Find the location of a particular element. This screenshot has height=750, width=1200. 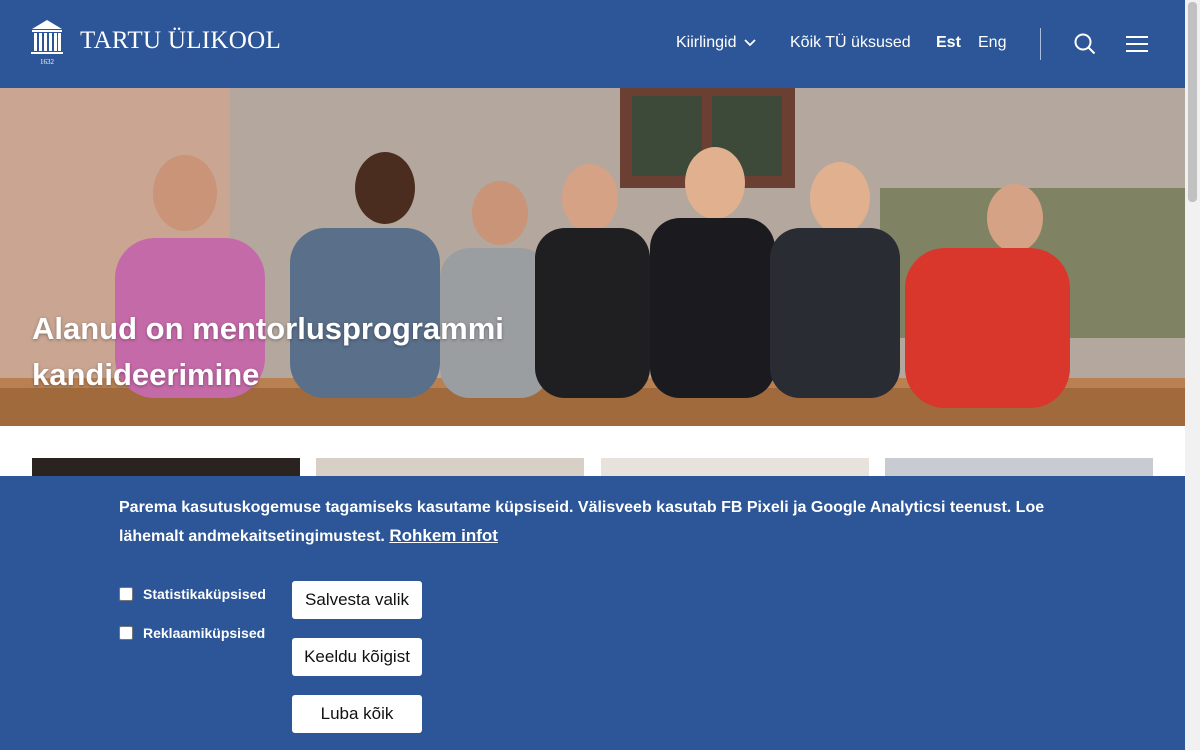

logo-wordmark: TARTU ÜLIKOOL is located at coordinates (181, 40).